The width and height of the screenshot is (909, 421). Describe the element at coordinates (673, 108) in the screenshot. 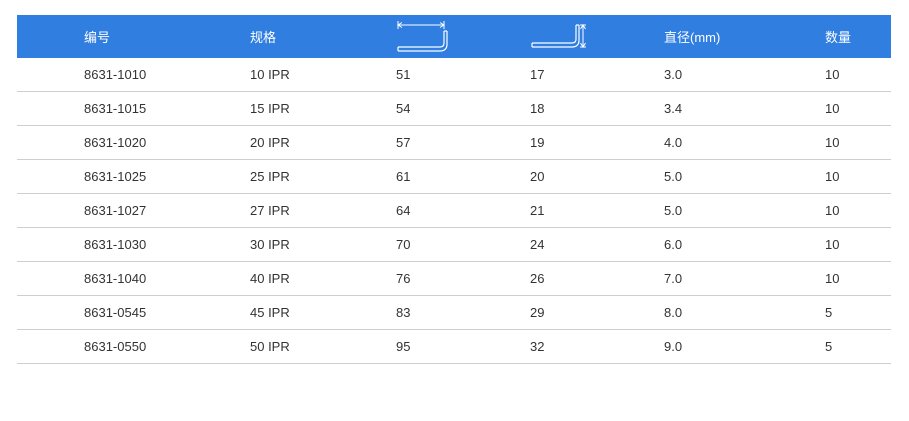

I see `cell-diameter: 3.4` at that location.